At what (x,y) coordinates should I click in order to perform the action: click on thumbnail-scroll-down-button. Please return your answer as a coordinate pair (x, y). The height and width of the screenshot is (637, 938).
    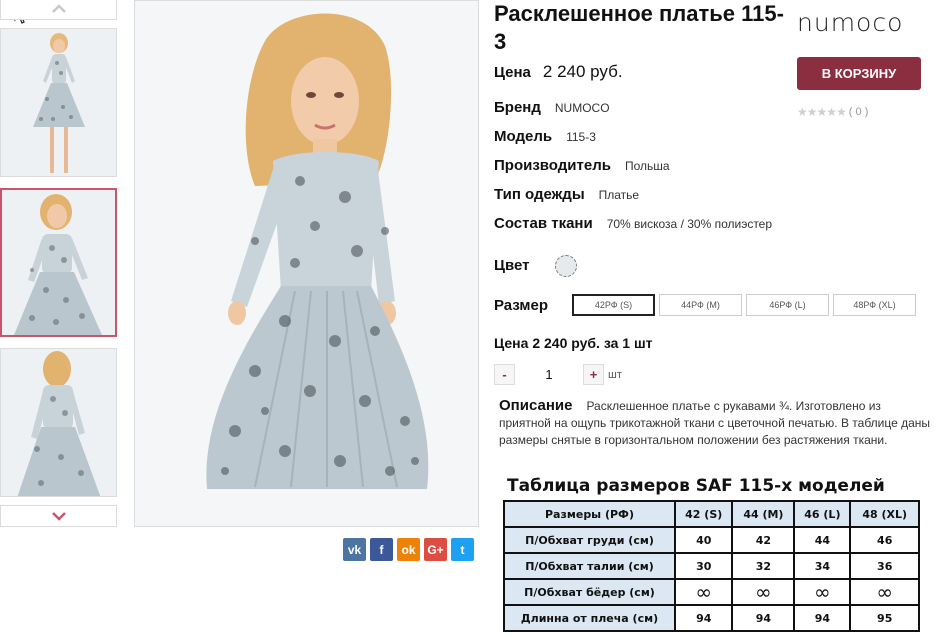
    Looking at the image, I should click on (58, 516).